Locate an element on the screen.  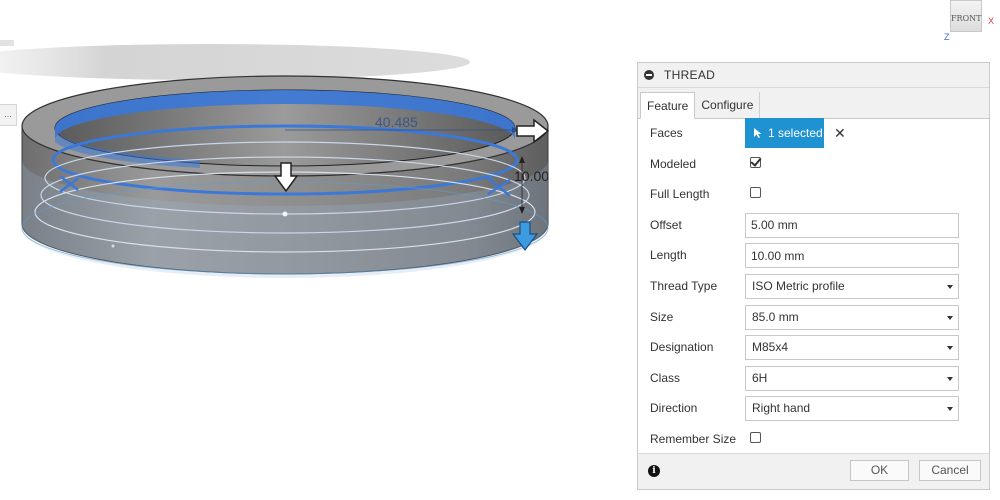
tab-feature: Feature is located at coordinates (668, 105).